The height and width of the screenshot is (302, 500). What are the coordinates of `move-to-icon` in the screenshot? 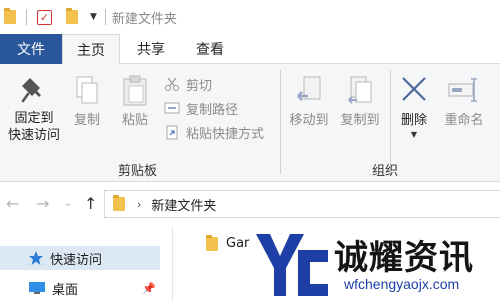 It's located at (309, 88).